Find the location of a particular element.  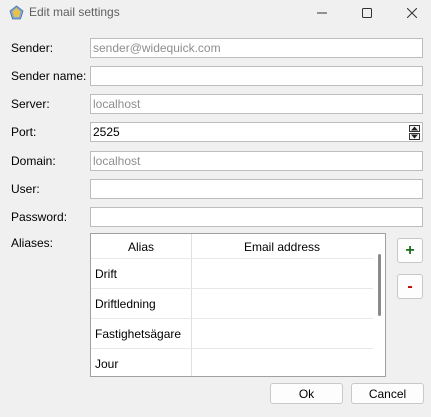

app-icon is located at coordinates (16, 12).